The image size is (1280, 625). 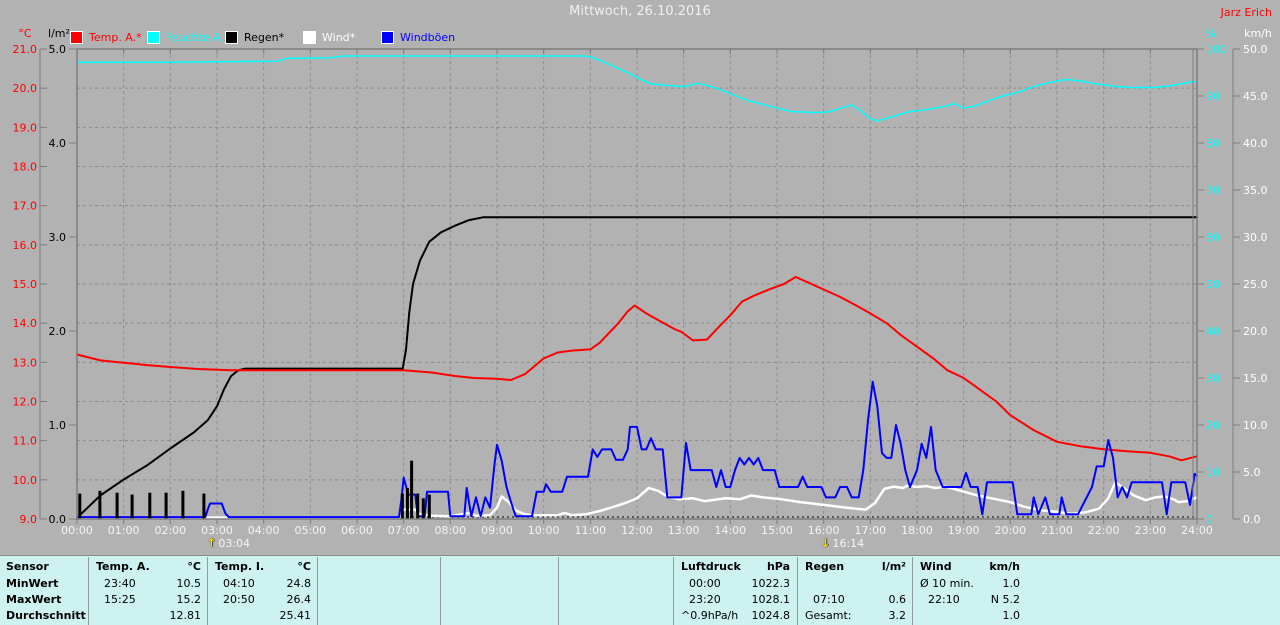 I want to click on temp-tick-label: 18.0, so click(x=25, y=167).